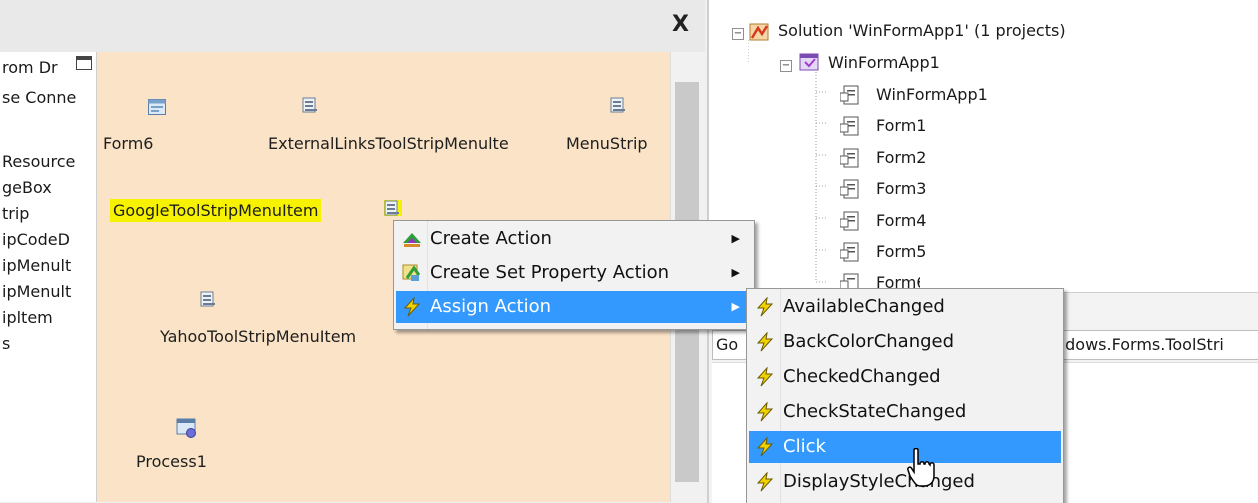  Describe the element at coordinates (607, 143) in the screenshot. I see `component-label: MenuStrip` at that location.